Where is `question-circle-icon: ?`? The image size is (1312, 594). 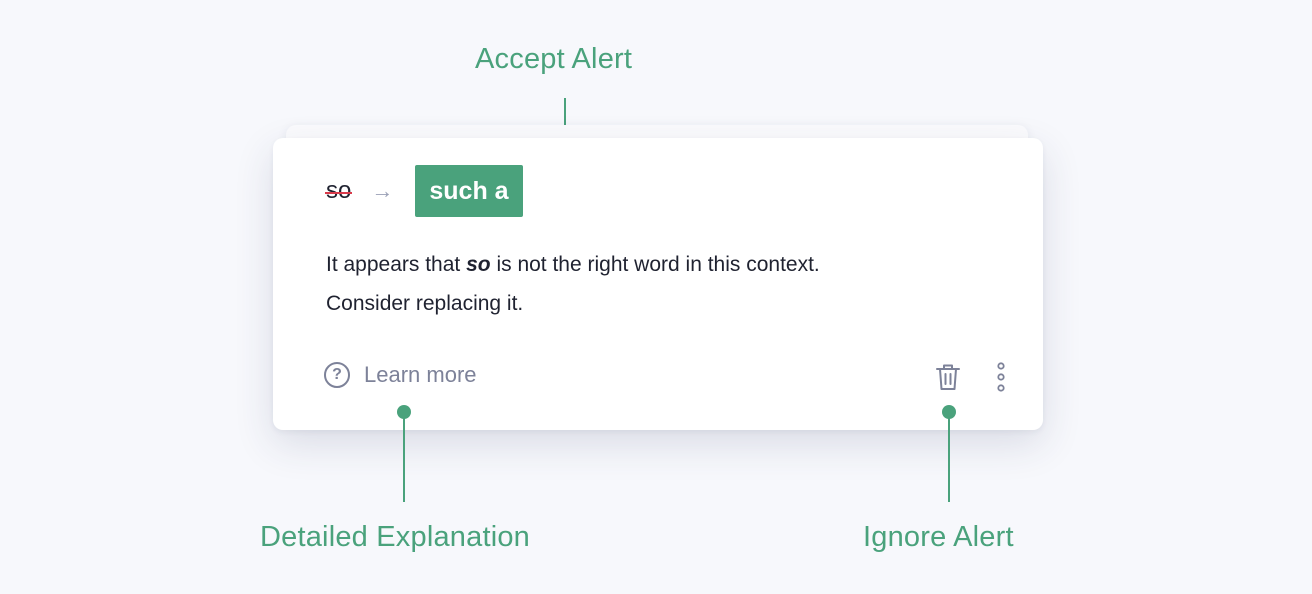 question-circle-icon: ? is located at coordinates (337, 375).